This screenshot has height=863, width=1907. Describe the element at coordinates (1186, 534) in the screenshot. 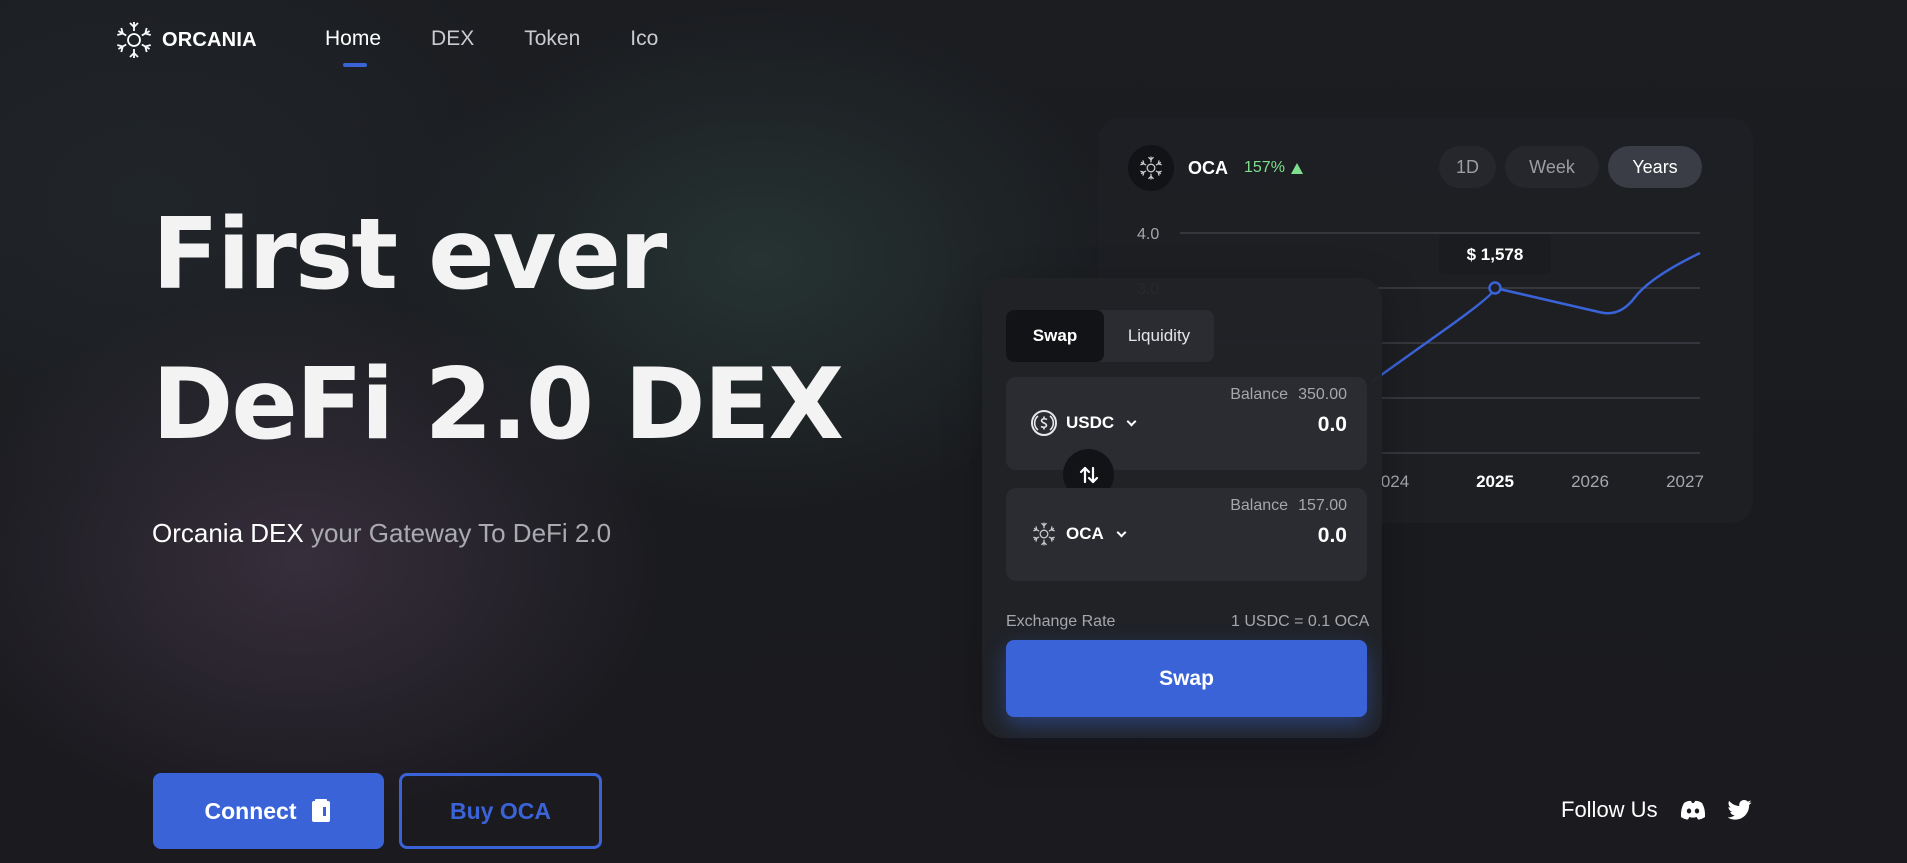

I see `to-token-box: Balance 157.00 0.0 OCA` at that location.